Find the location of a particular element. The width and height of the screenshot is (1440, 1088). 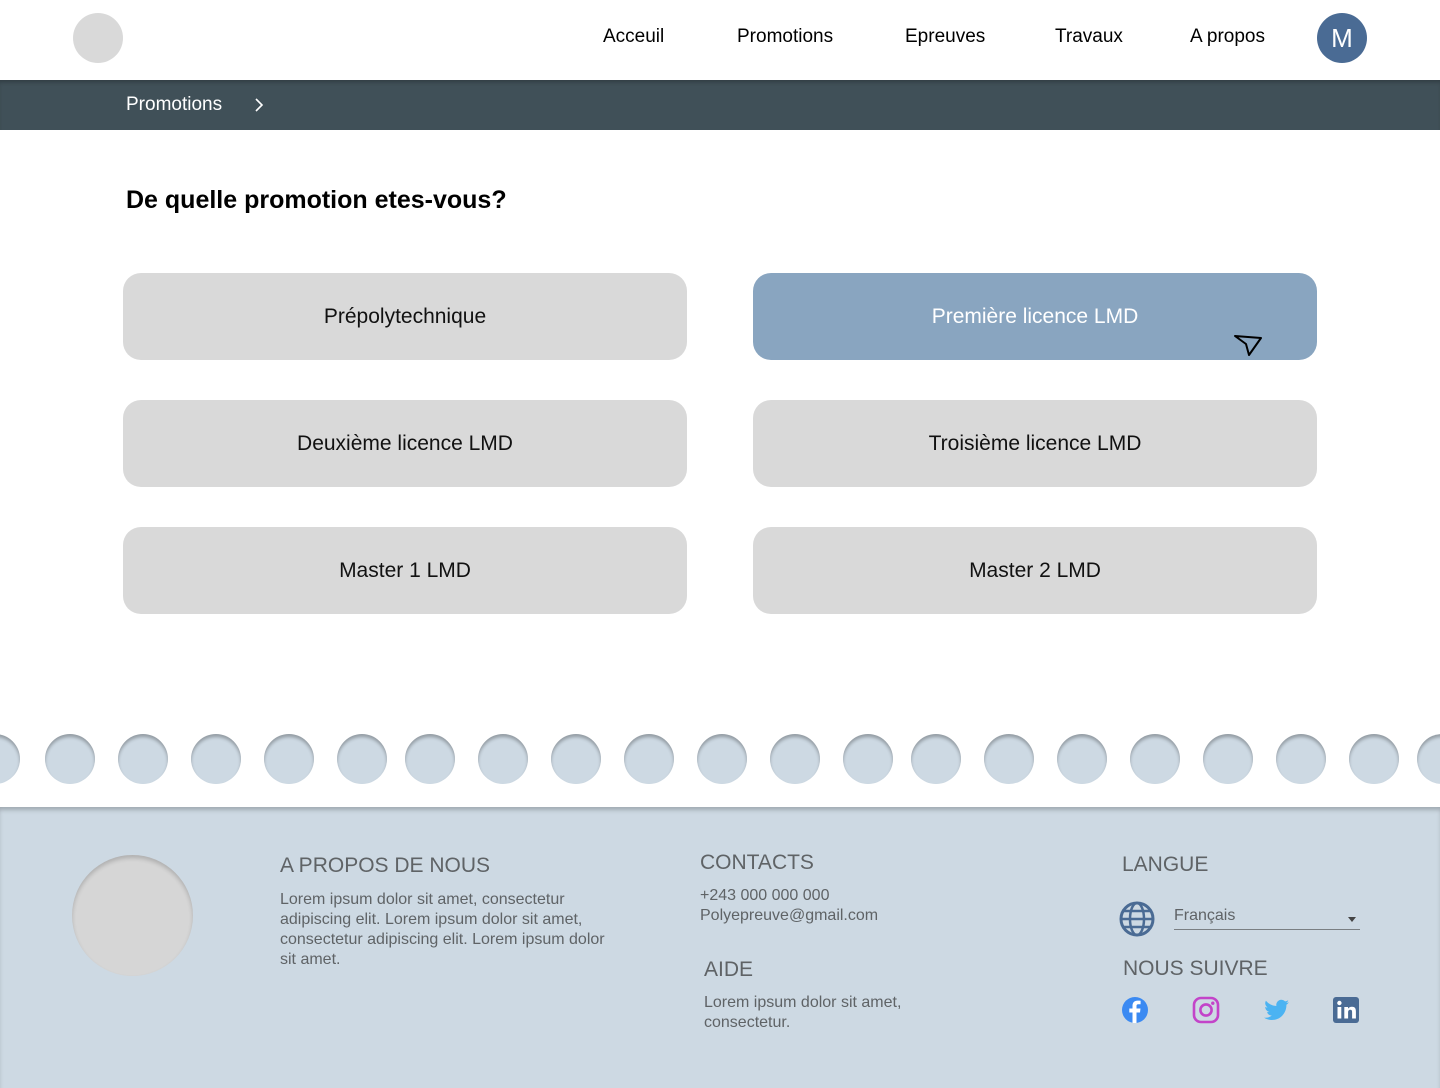

contact-email: Polyepreuve@gmail.com is located at coordinates (789, 916).